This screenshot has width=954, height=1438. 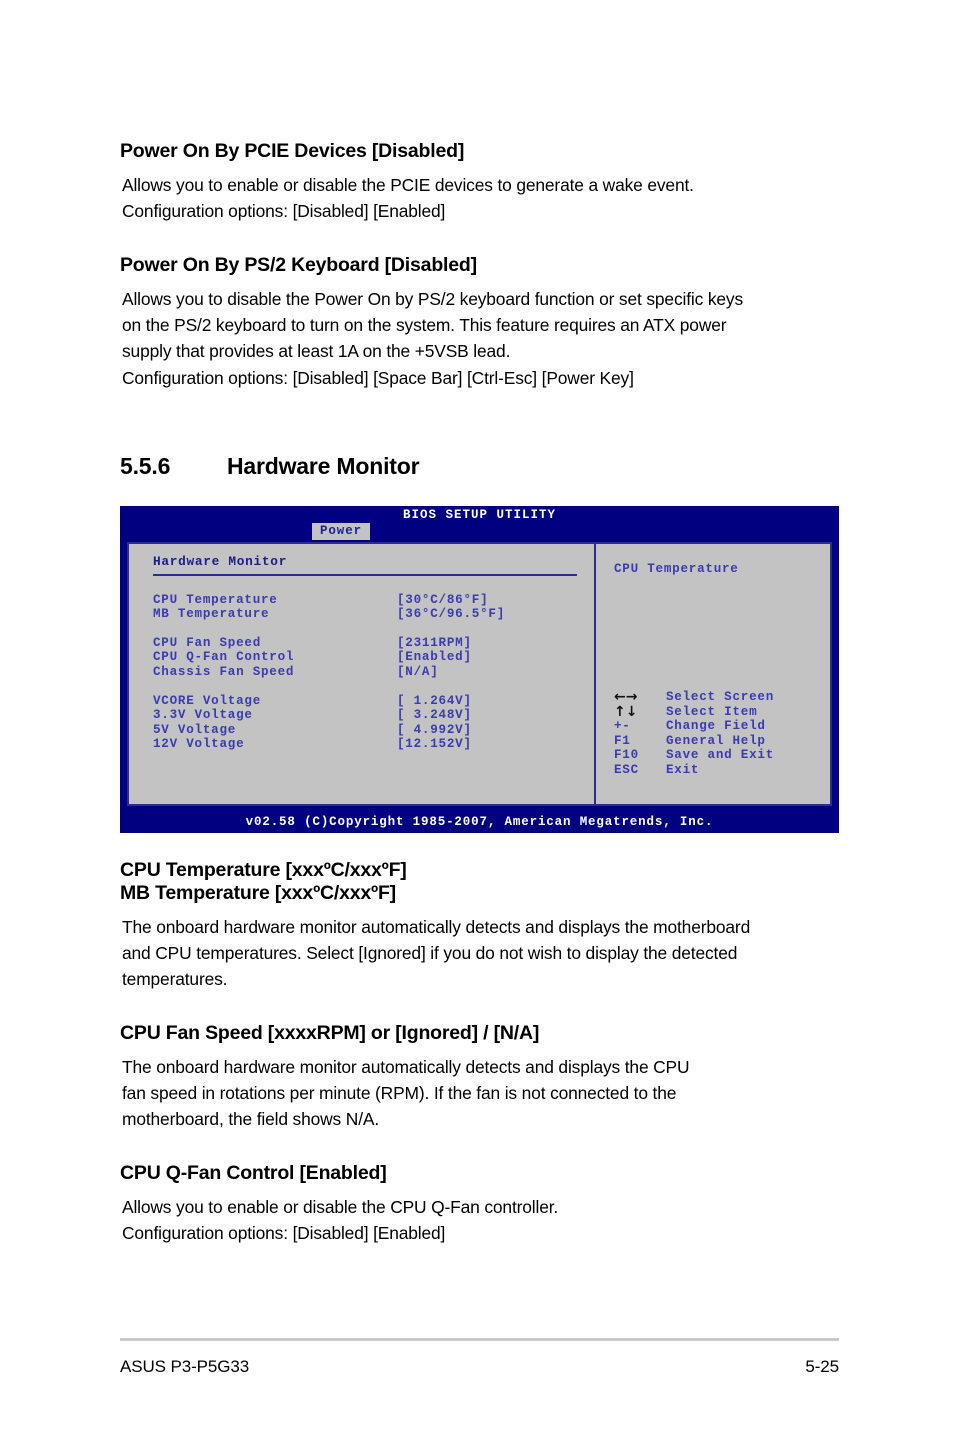 I want to click on body-line: temperatures., so click(x=175, y=978).